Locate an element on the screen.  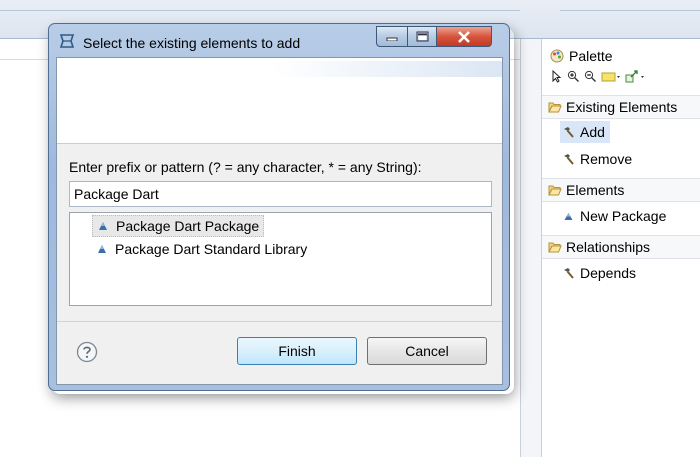
eclipse-app-icon is located at coordinates (67, 41).